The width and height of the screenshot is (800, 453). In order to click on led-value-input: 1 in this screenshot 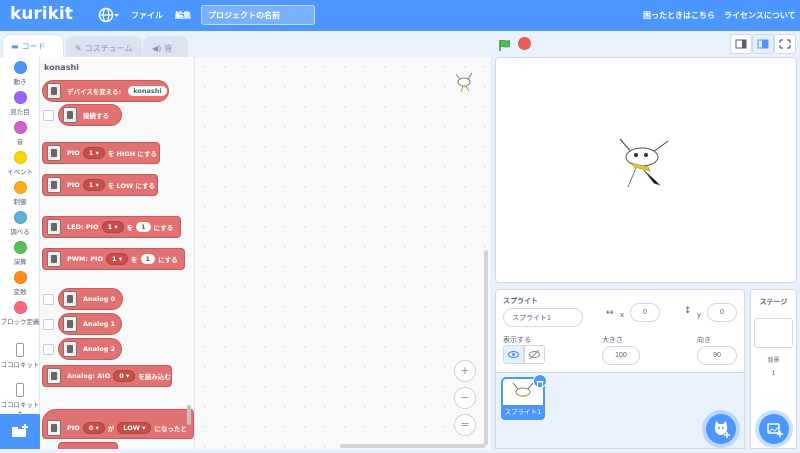, I will do `click(143, 227)`.